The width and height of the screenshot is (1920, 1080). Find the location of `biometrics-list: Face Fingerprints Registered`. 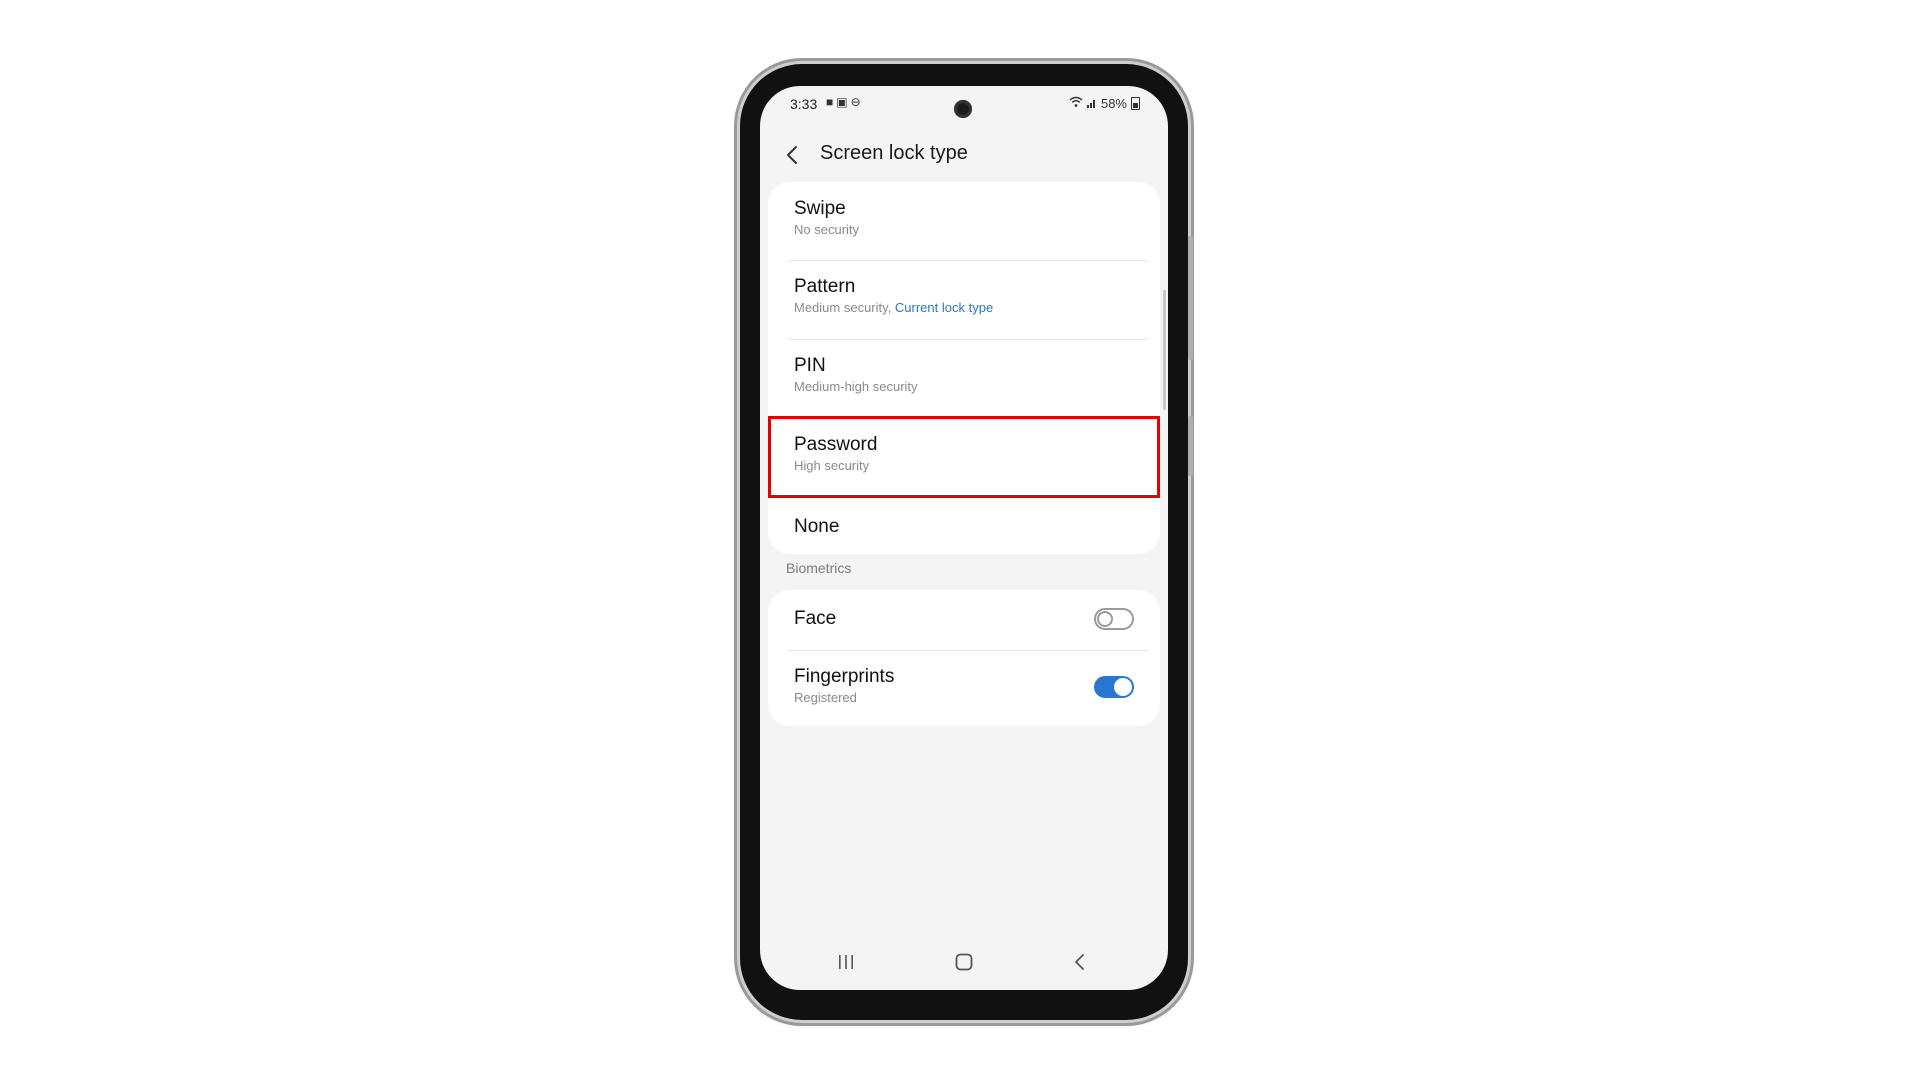

biometrics-list: Face Fingerprints Registered is located at coordinates (964, 658).